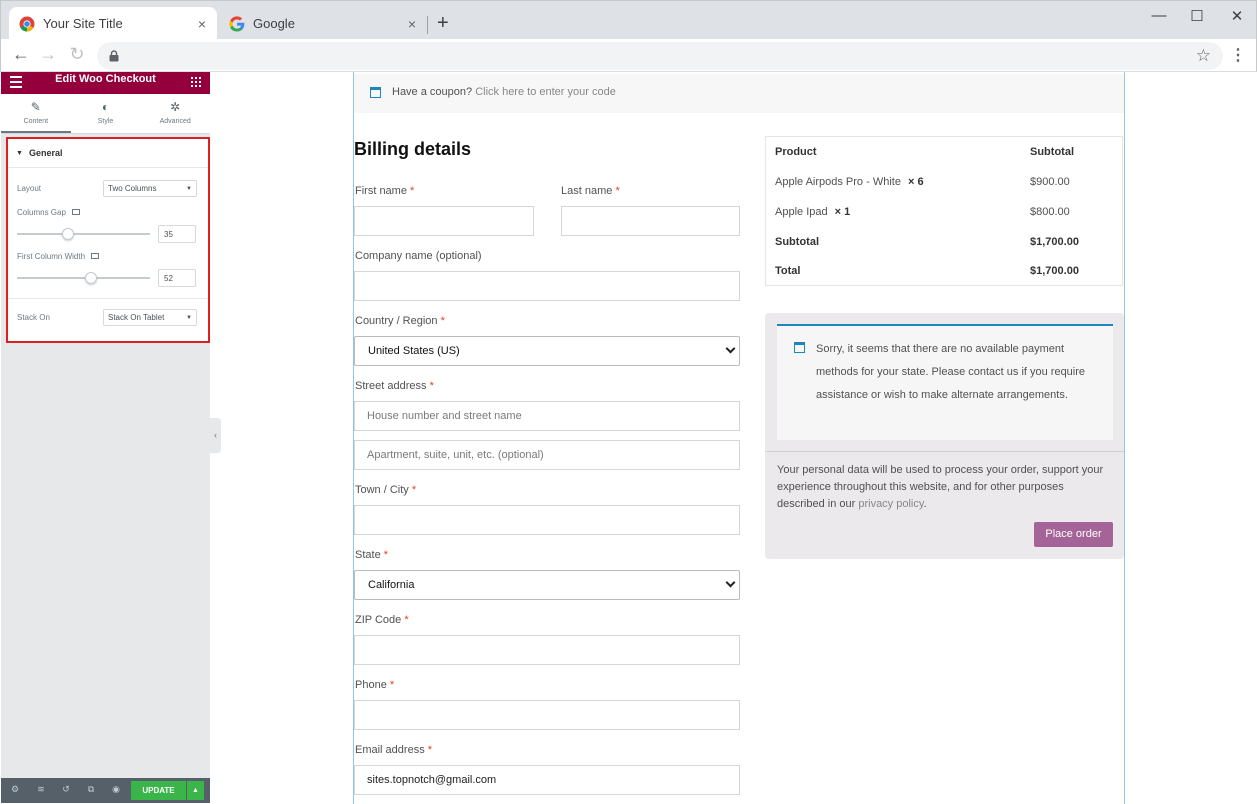 This screenshot has height=804, width=1257. I want to click on tab-title: Google, so click(274, 23).